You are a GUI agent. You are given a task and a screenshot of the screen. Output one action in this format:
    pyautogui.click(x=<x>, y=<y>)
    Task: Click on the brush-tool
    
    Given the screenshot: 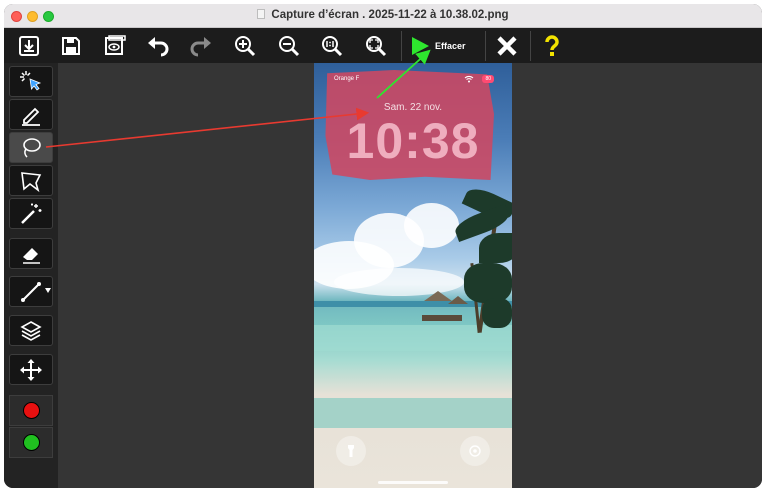 What is the action you would take?
    pyautogui.click(x=31, y=114)
    